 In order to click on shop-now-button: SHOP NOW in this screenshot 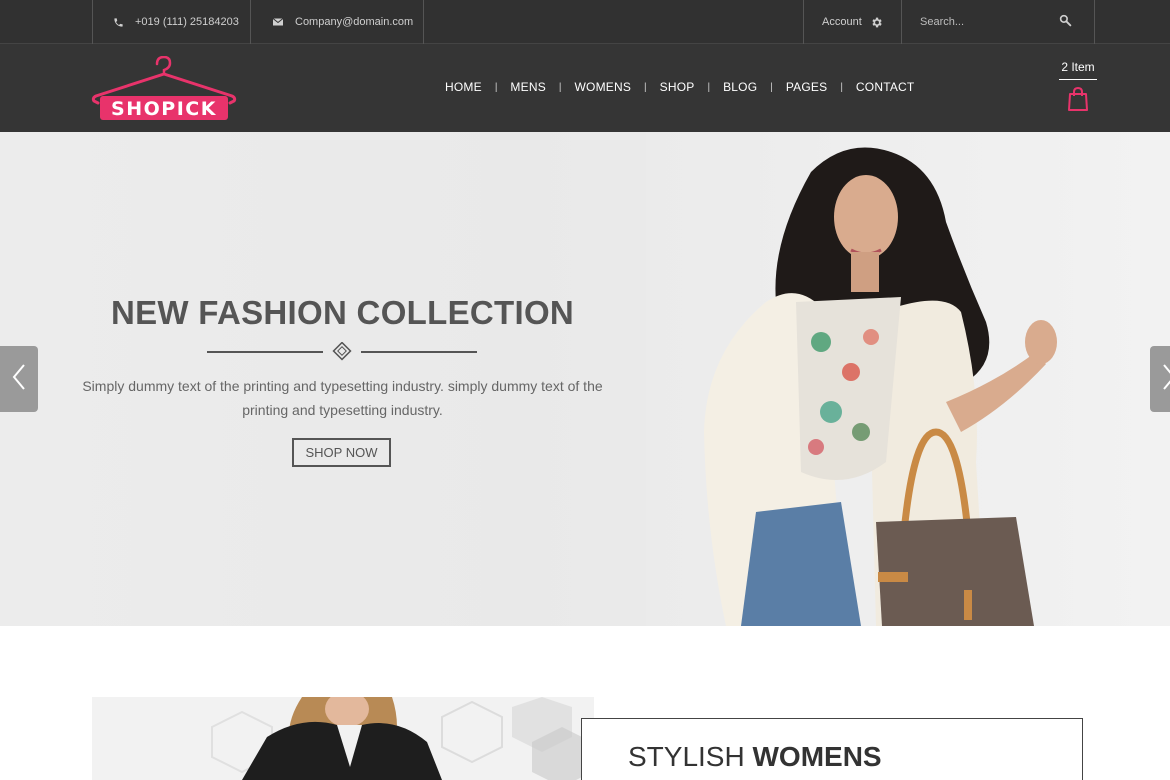, I will do `click(341, 452)`.